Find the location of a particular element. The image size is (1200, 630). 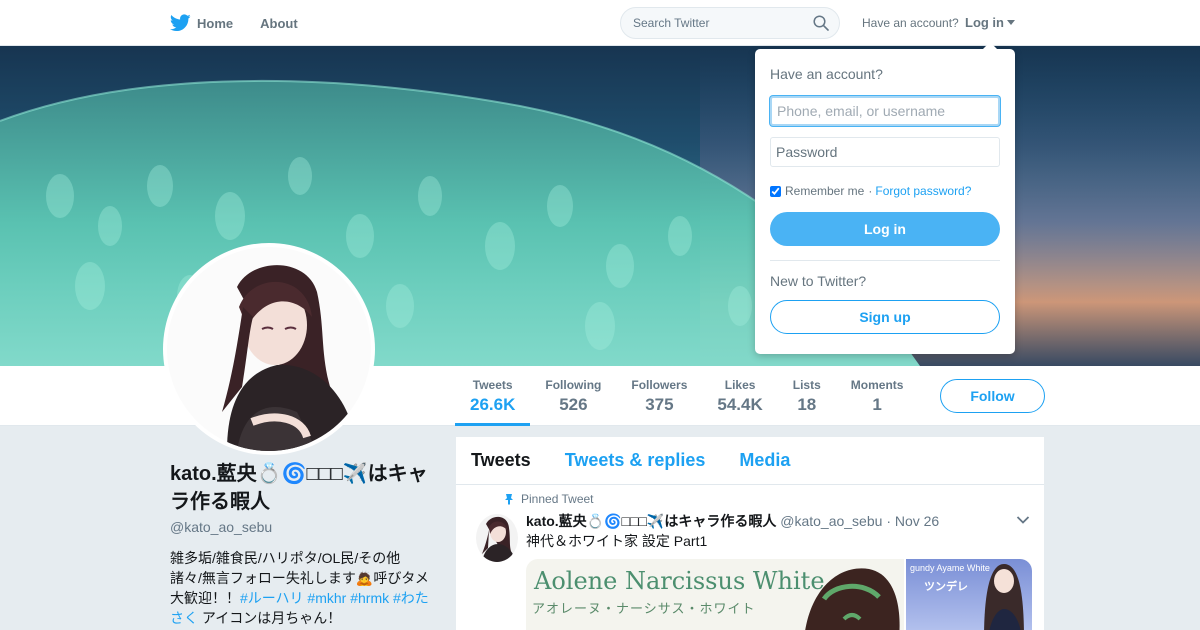

twitter-bird-icon is located at coordinates (180, 23).